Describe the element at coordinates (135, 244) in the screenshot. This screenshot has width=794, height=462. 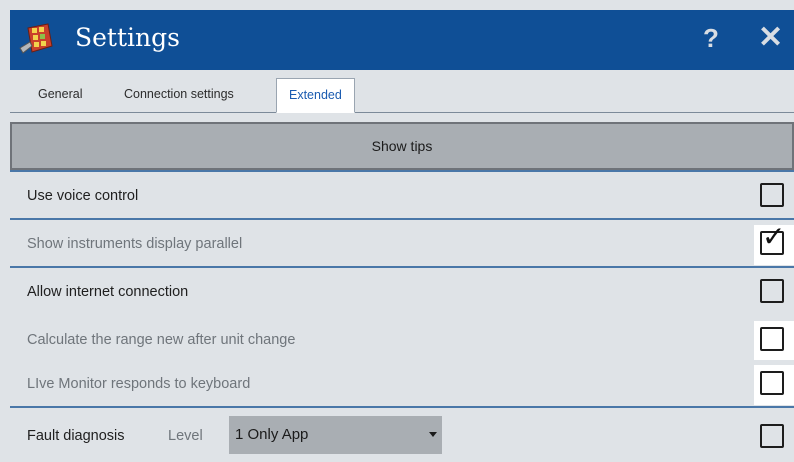
I see `option-label: Show instruments display parallel` at that location.